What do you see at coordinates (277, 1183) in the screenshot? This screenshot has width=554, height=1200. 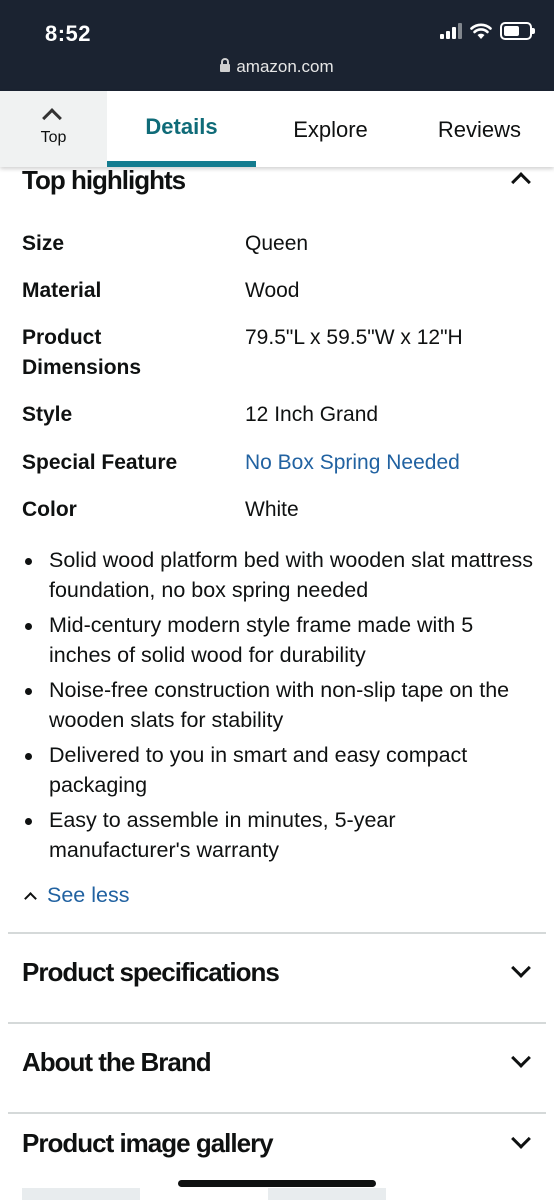 I see `home-indicator` at bounding box center [277, 1183].